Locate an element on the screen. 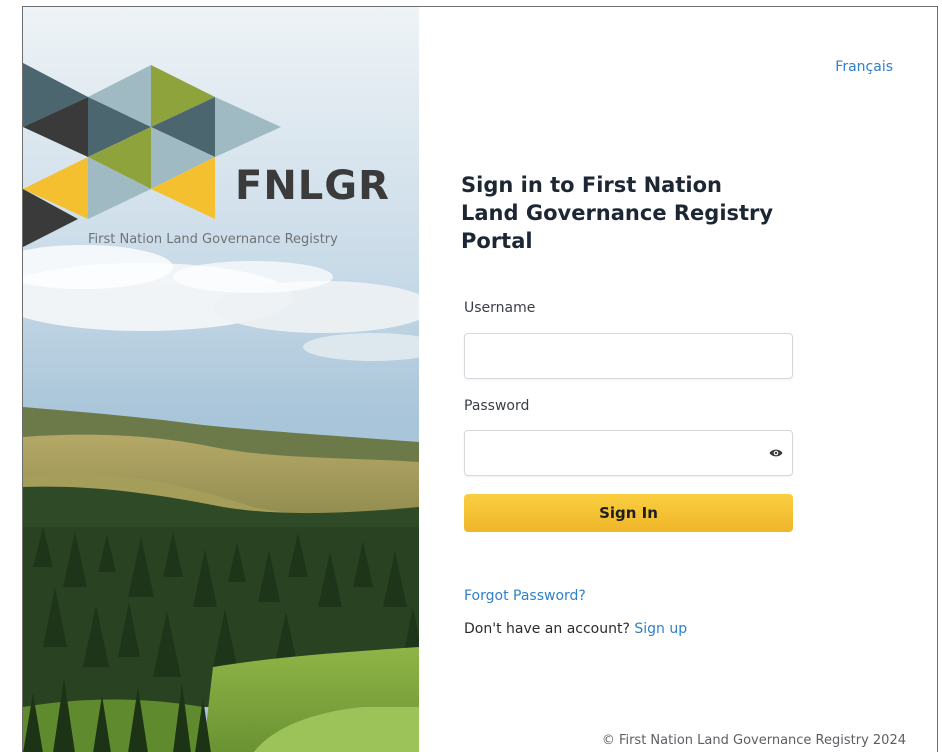 This screenshot has height=752, width=942. sign-in-button: Sign In is located at coordinates (628, 513).